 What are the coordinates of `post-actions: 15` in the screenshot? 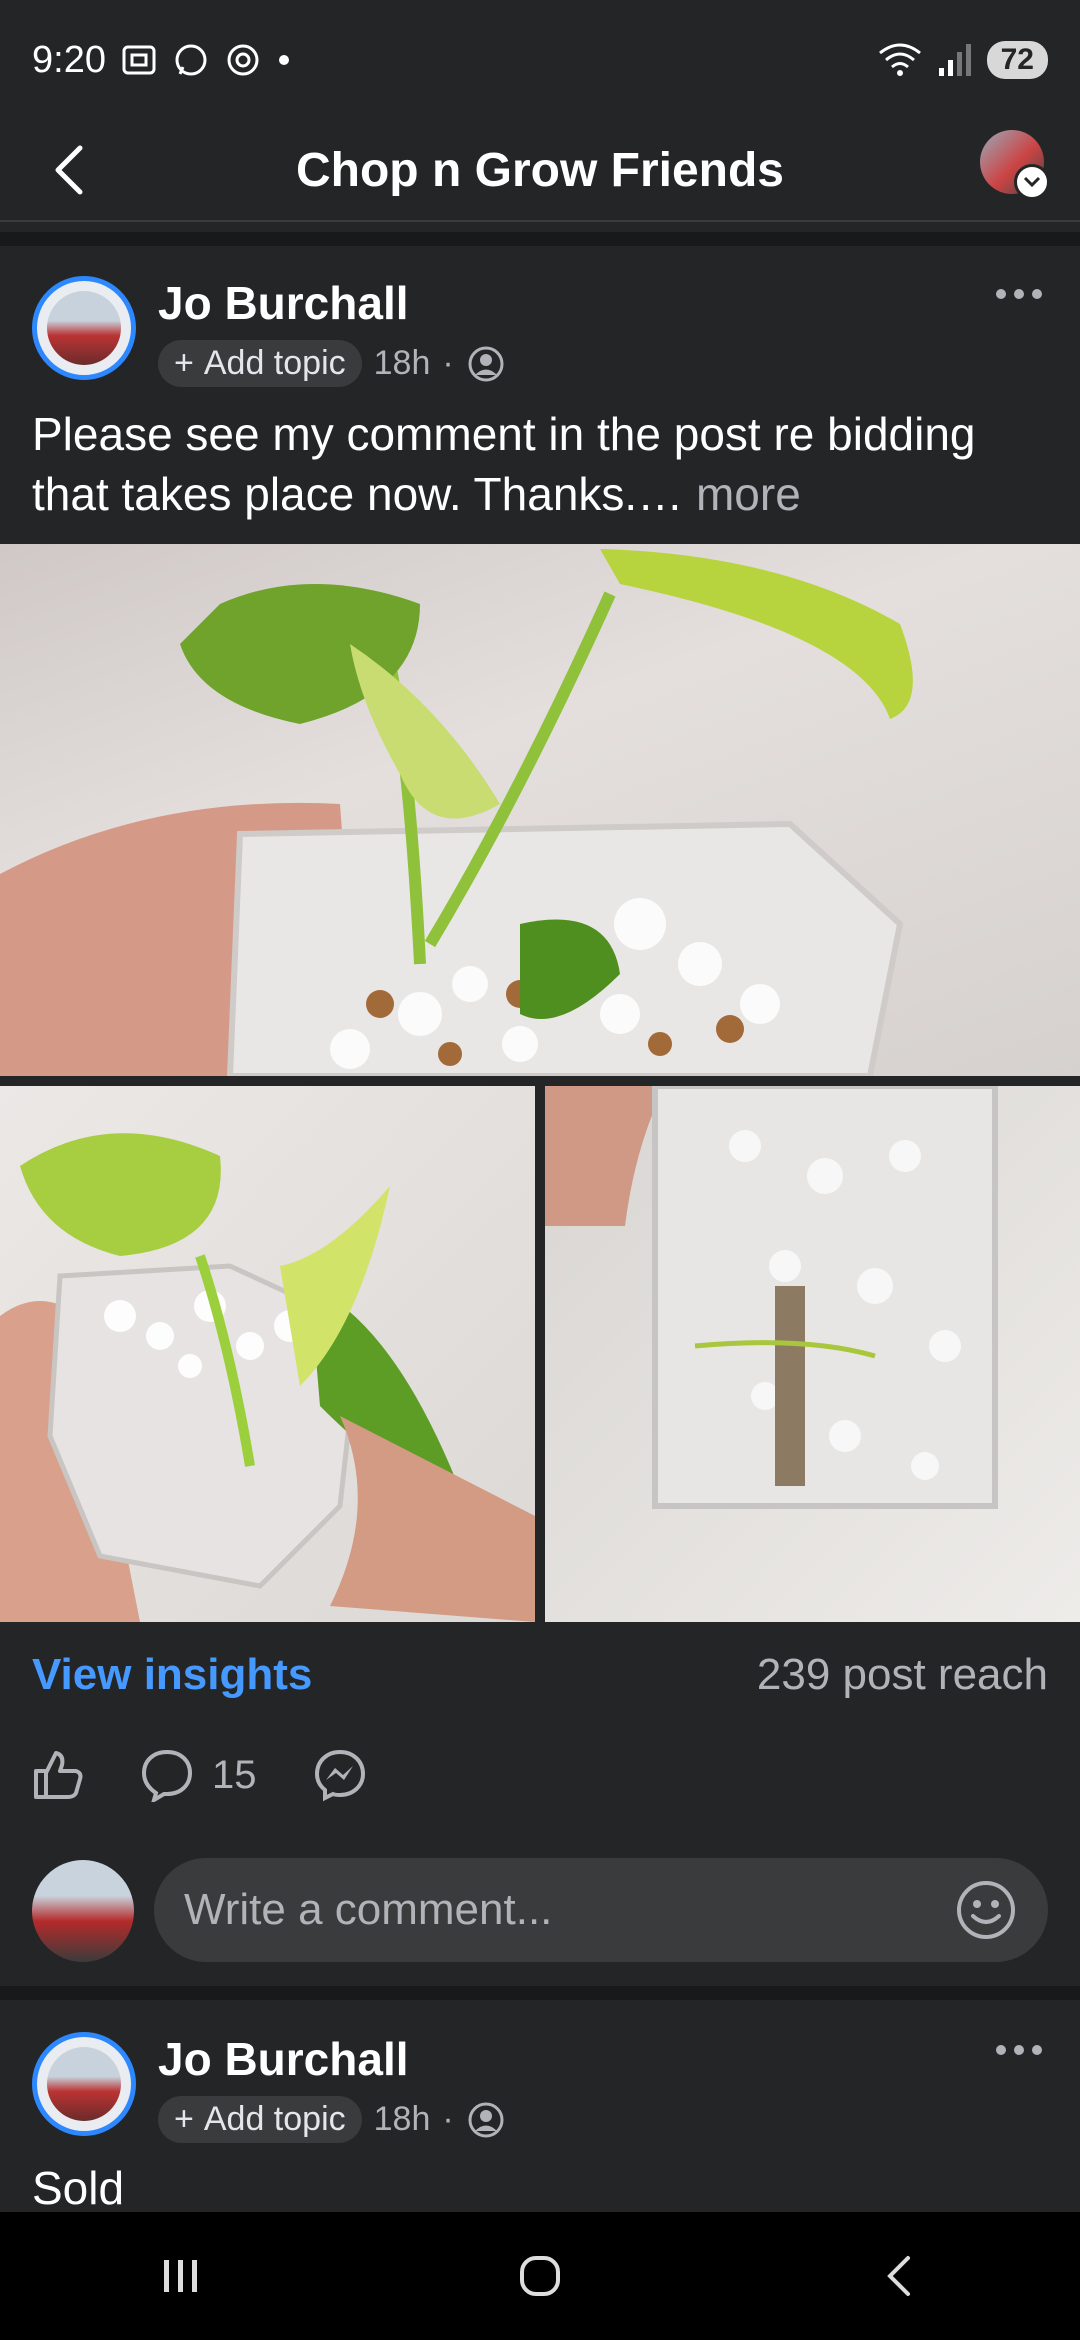 It's located at (199, 1775).